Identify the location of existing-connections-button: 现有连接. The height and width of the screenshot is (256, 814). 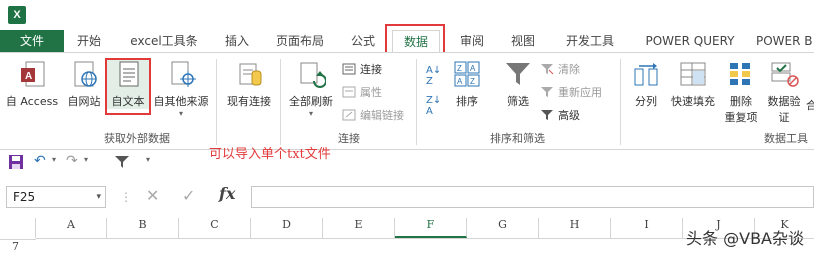
(249, 84).